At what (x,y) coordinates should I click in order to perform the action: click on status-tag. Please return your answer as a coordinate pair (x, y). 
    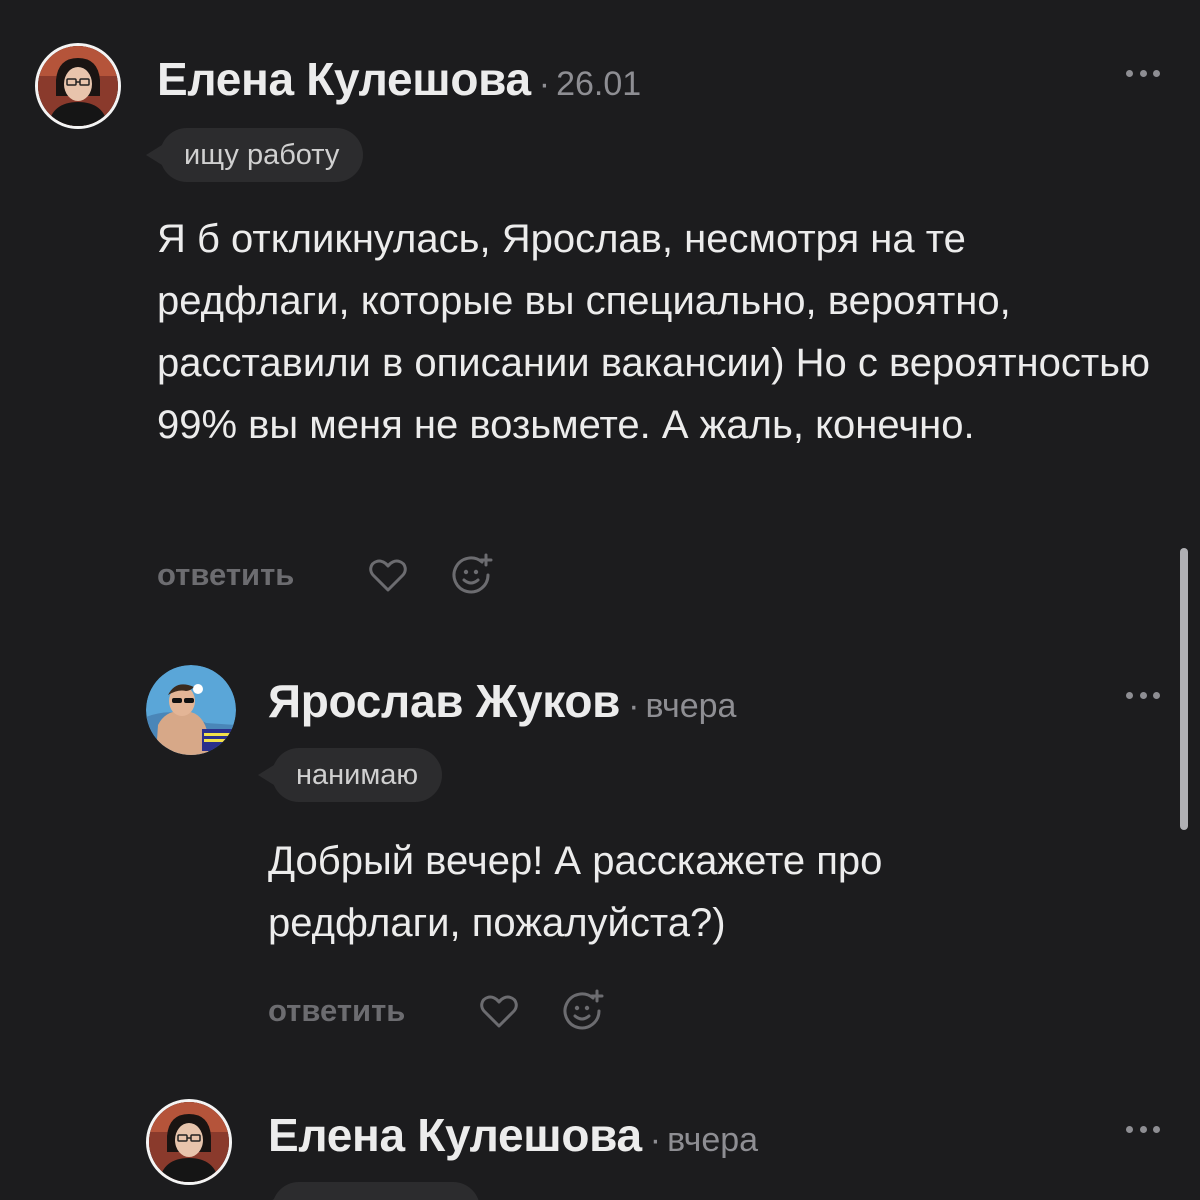
    Looking at the image, I should click on (369, 1191).